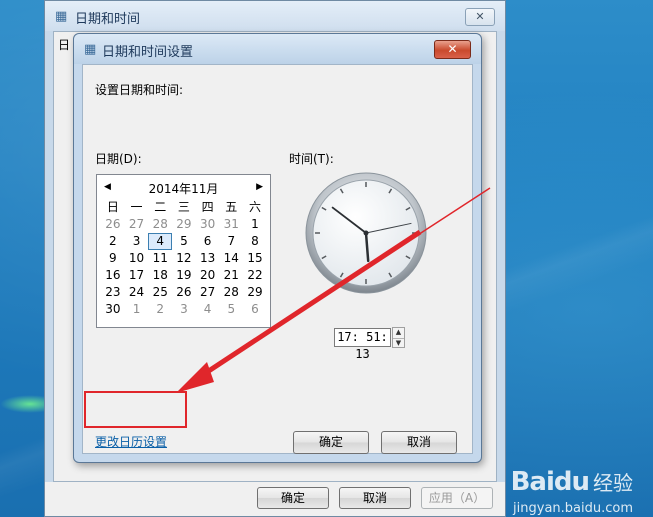 Image resolution: width=653 pixels, height=517 pixels. Describe the element at coordinates (118, 159) in the screenshot. I see `date-label: 日期(D):` at that location.